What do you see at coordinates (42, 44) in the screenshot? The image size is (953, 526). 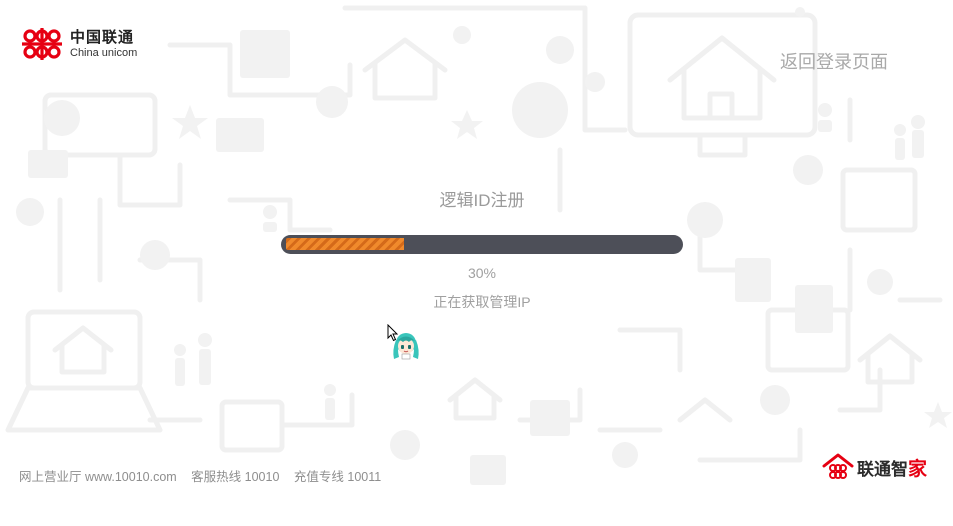 I see `china-unicom-knot-icon` at bounding box center [42, 44].